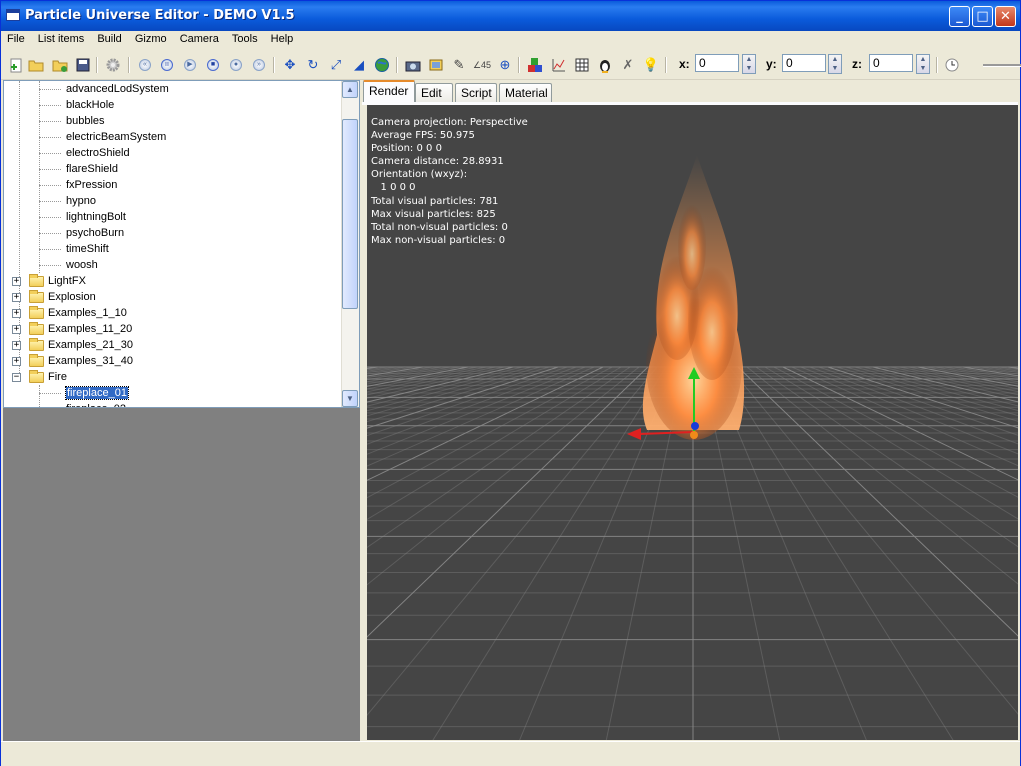  Describe the element at coordinates (389, 91) in the screenshot. I see `tab-render: Render` at that location.